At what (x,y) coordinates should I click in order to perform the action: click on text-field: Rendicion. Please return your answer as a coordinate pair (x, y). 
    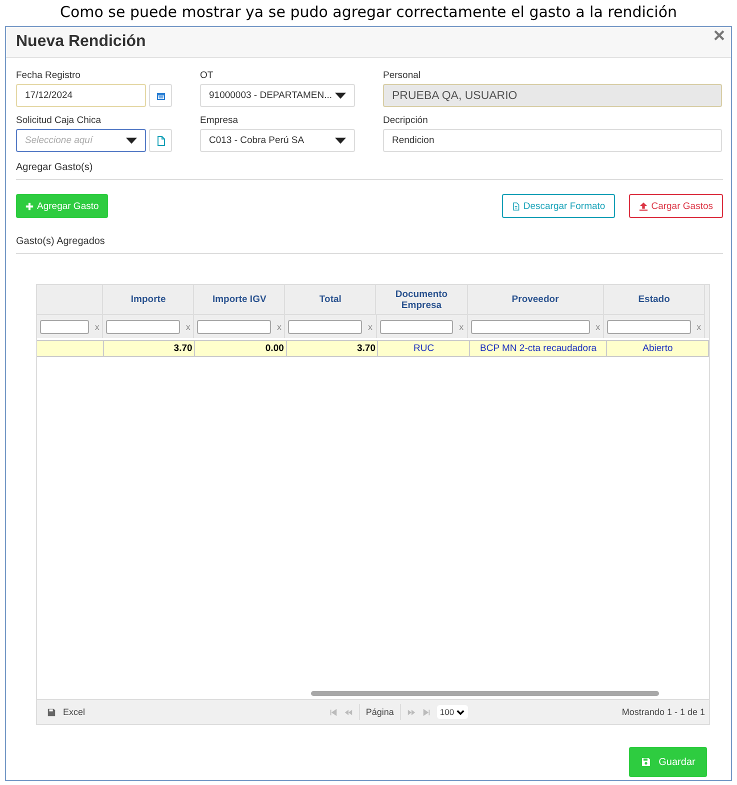
    Looking at the image, I should click on (552, 140).